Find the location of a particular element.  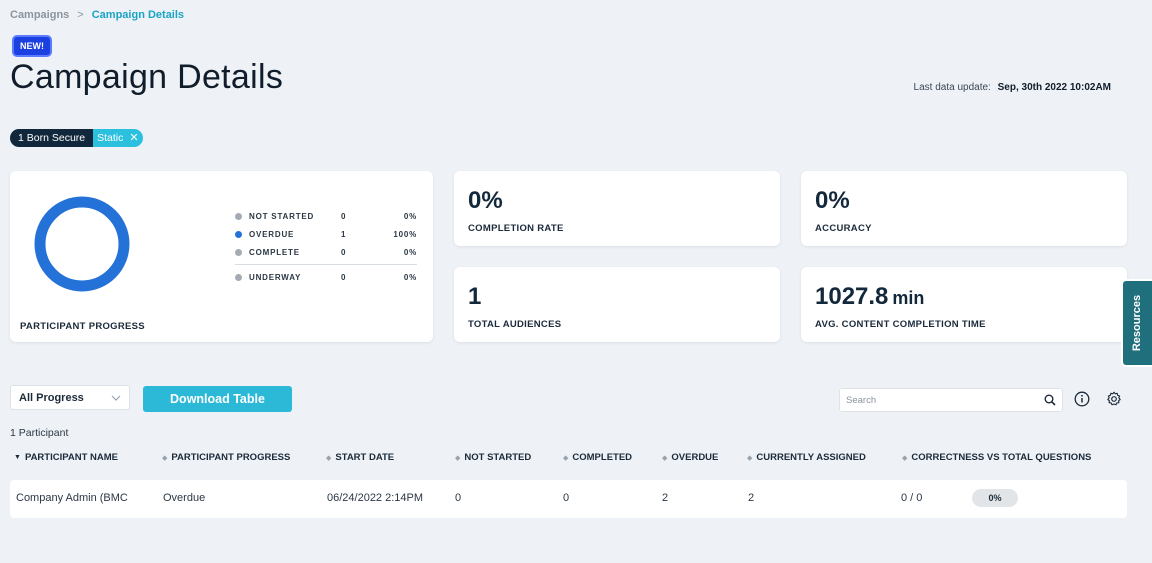

breadcrumb-current: Campaign Details is located at coordinates (138, 15).